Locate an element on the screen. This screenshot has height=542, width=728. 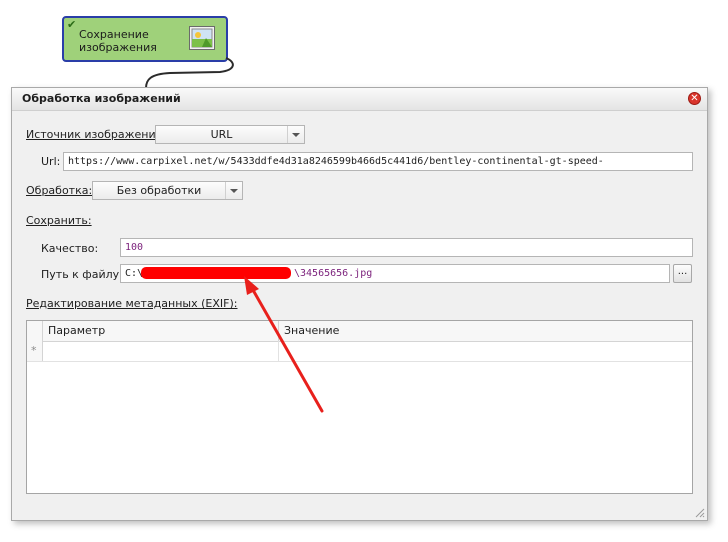
row-indicator-header is located at coordinates (35, 331).